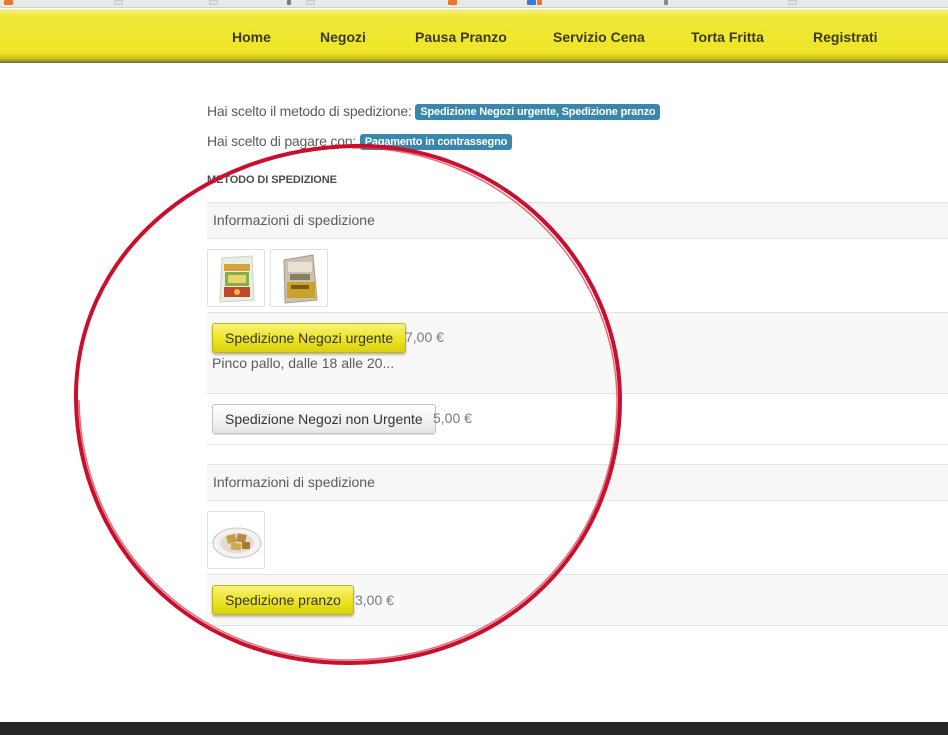  Describe the element at coordinates (282, 141) in the screenshot. I see `payment-summary-label: Hai scelto di pagare con:` at that location.